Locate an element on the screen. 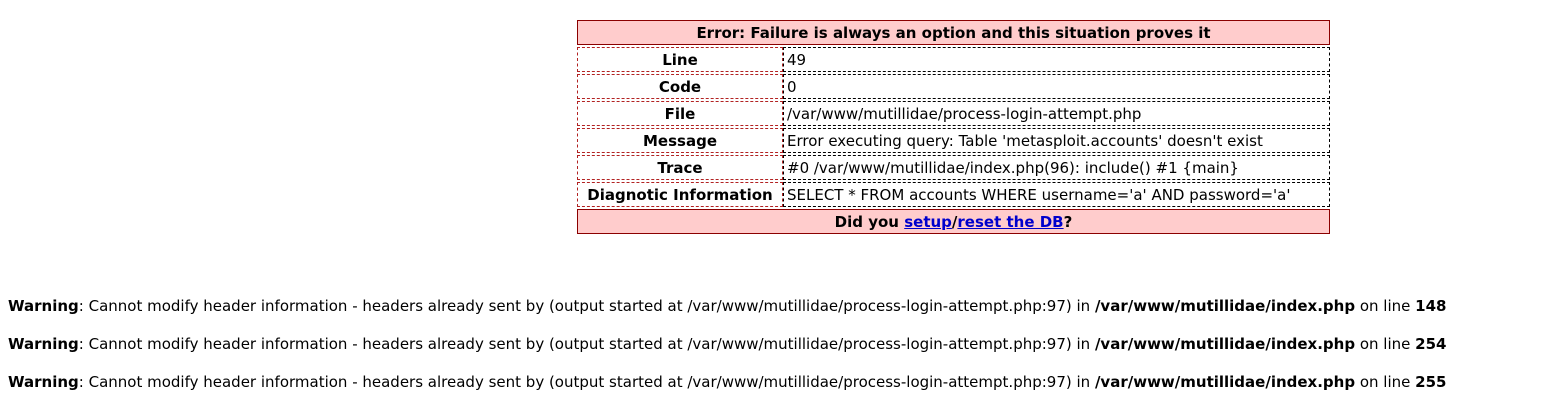 The height and width of the screenshot is (410, 1549). row-label-line: Line is located at coordinates (680, 59).